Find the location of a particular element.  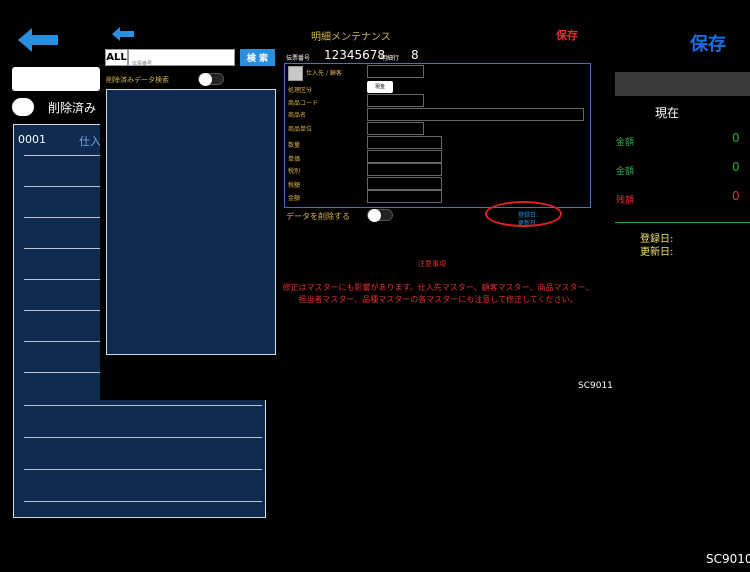

search-button: 検 索 is located at coordinates (257, 57).